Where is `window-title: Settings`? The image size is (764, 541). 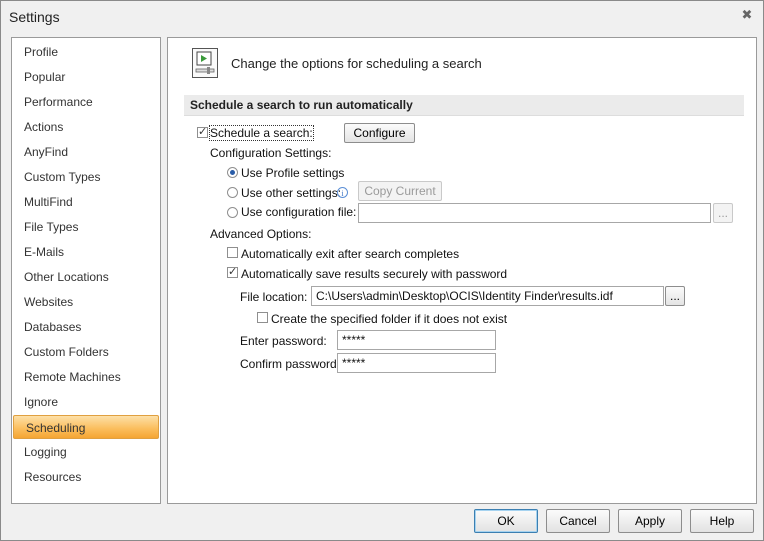
window-title: Settings is located at coordinates (34, 17).